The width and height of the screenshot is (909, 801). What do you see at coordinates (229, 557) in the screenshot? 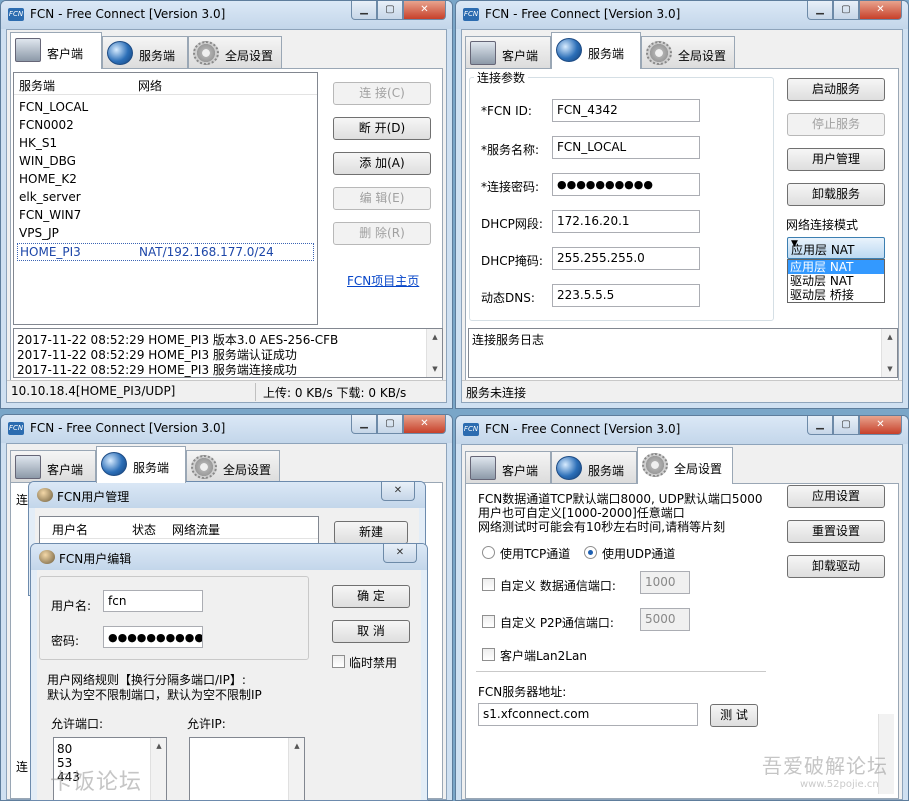
I see `dialog-title-bar: FCN用户编辑 ✕` at bounding box center [229, 557].